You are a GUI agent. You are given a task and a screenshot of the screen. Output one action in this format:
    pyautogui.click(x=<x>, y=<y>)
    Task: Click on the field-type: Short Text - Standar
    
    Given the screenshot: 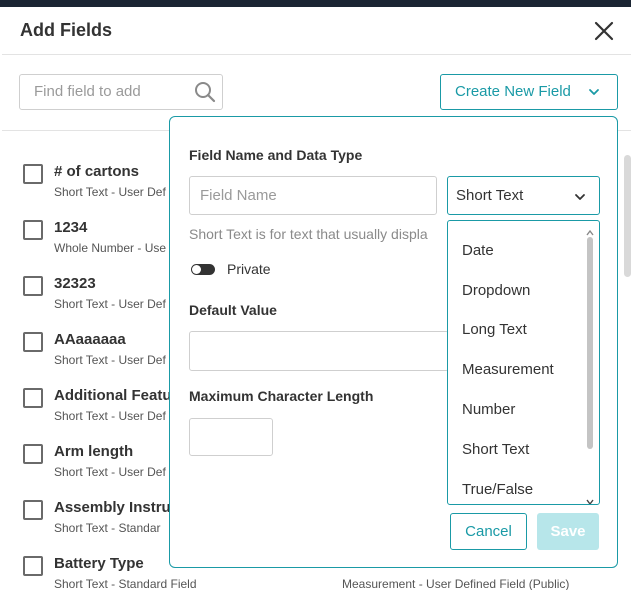 What is the action you would take?
    pyautogui.click(x=107, y=528)
    